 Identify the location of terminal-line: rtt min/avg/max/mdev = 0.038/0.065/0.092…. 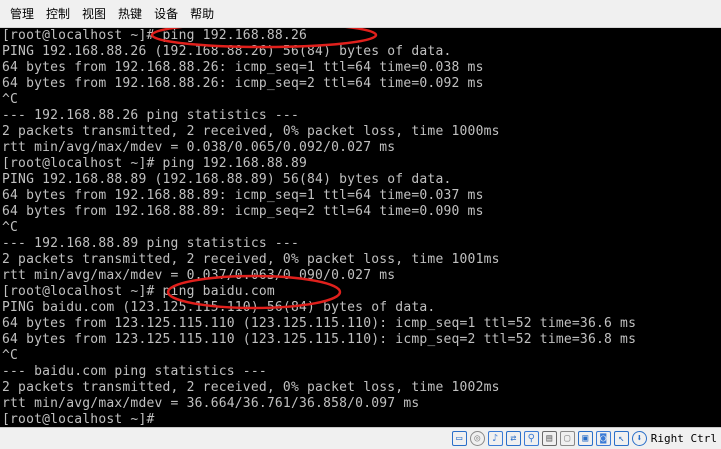
(199, 147).